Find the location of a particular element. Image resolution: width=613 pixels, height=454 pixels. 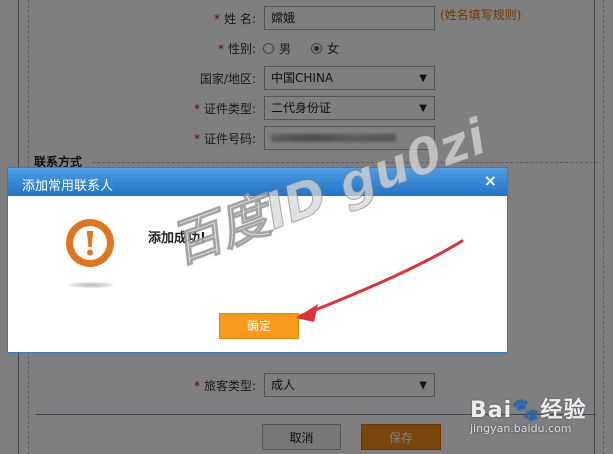

baidu-site-text: jingyan.baidu.com is located at coordinates (521, 428).